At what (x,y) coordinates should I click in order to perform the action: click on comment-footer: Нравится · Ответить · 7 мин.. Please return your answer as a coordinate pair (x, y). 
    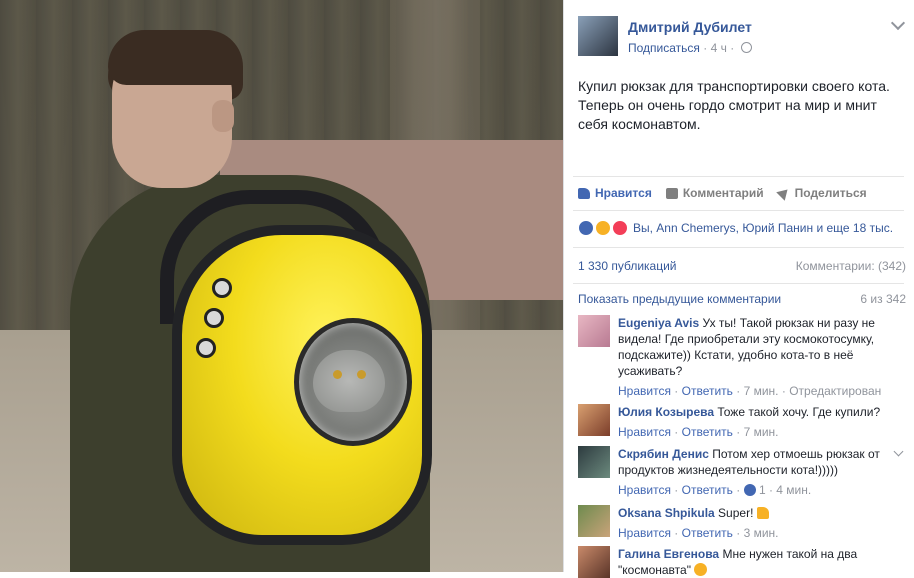
    Looking at the image, I should click on (698, 432).